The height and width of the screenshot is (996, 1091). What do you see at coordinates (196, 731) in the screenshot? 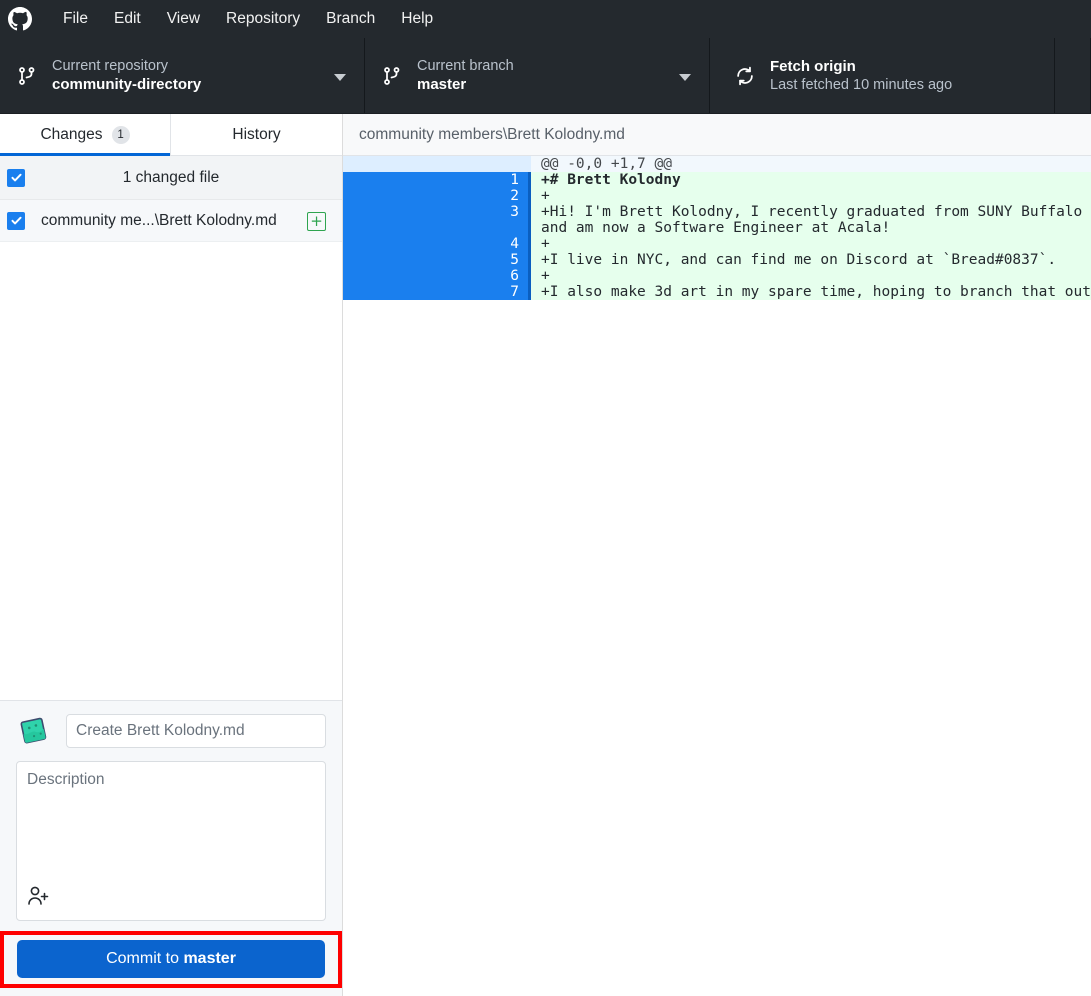
I see `commit-summary-input` at bounding box center [196, 731].